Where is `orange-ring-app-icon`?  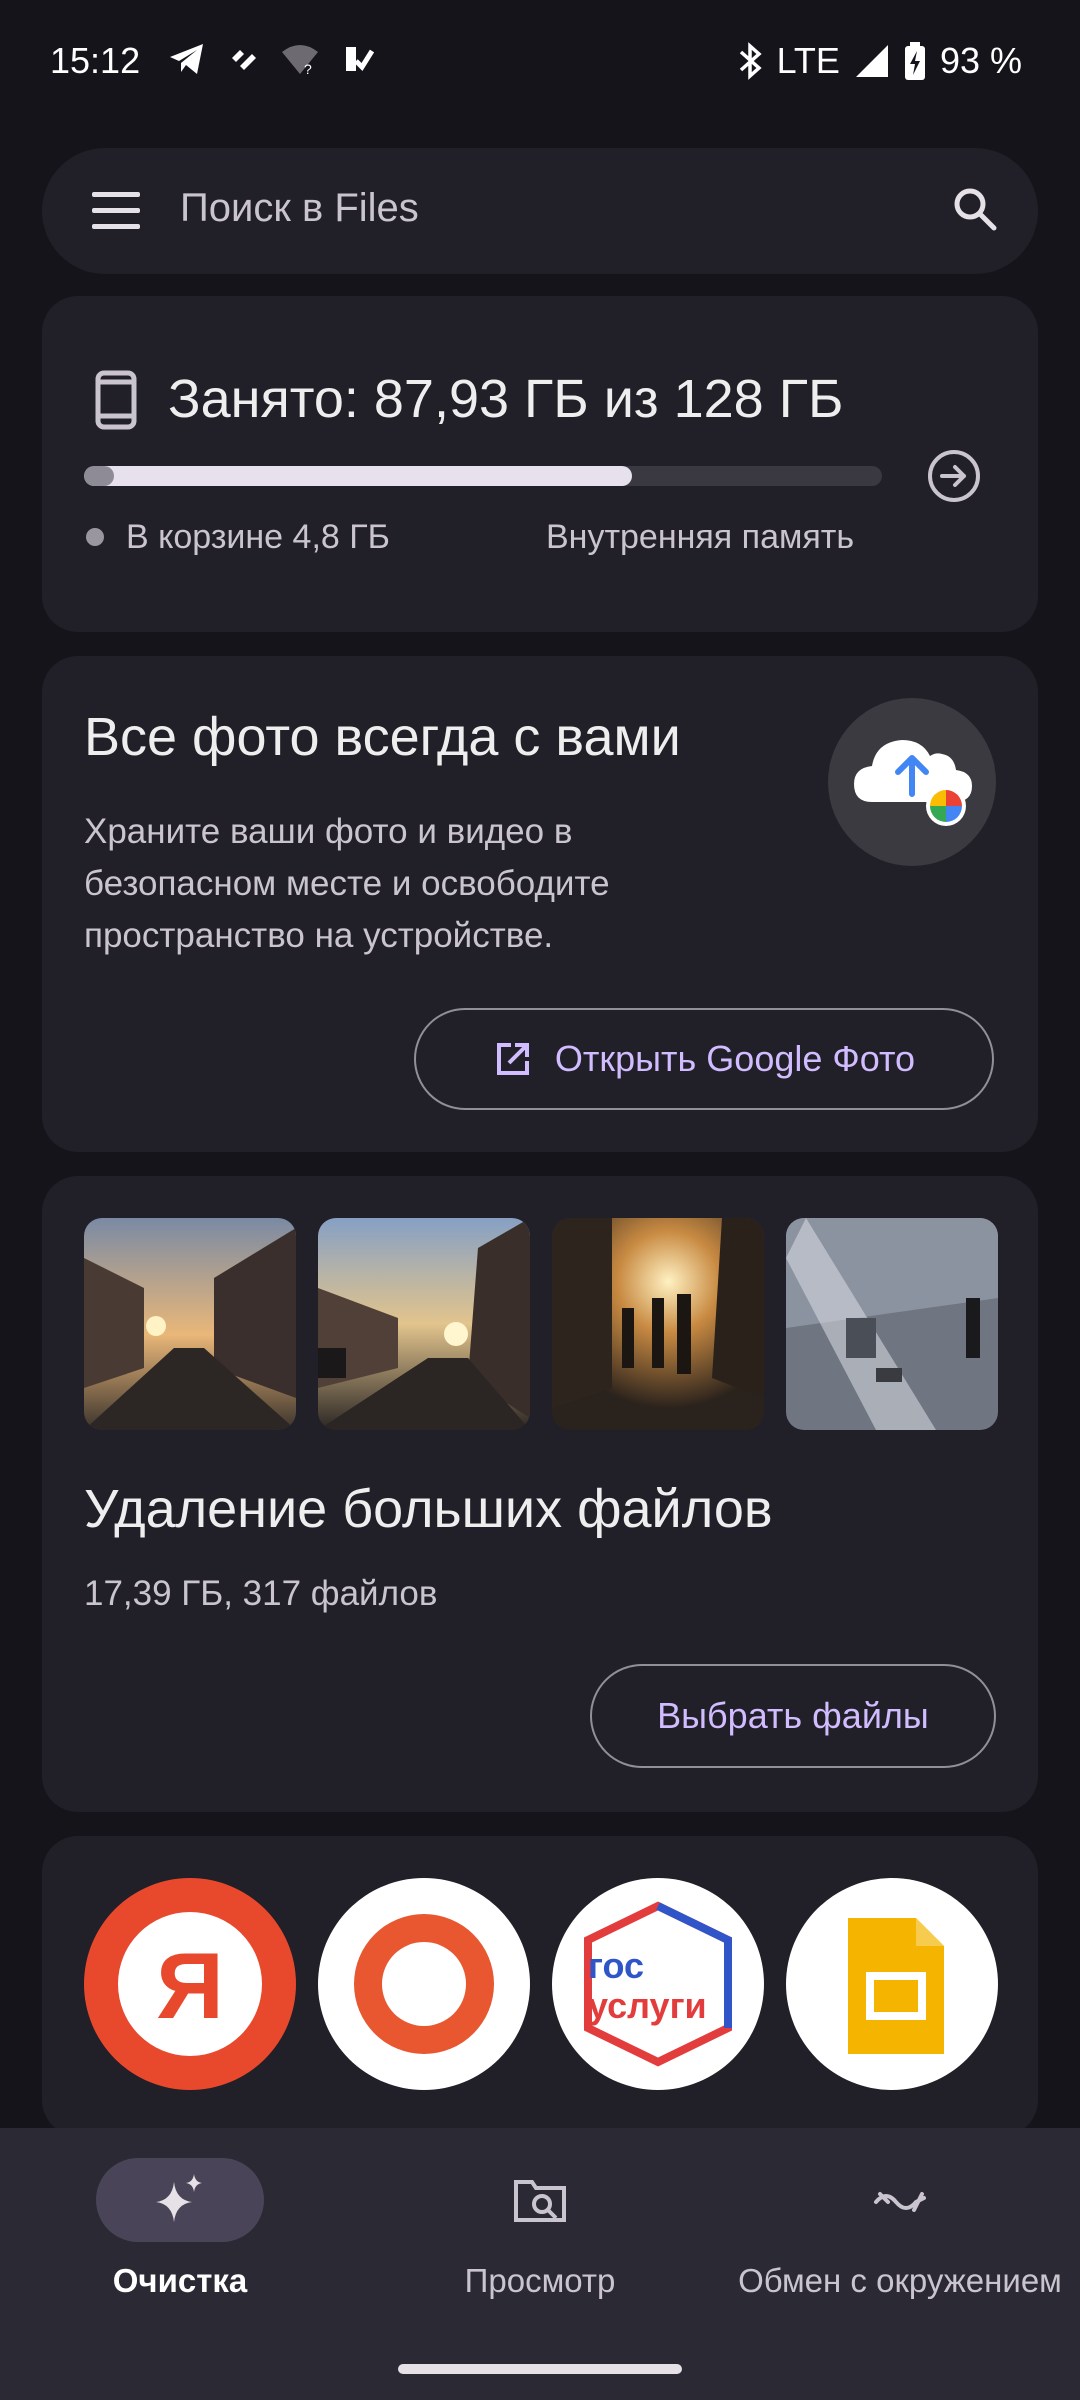
orange-ring-app-icon is located at coordinates (424, 1984).